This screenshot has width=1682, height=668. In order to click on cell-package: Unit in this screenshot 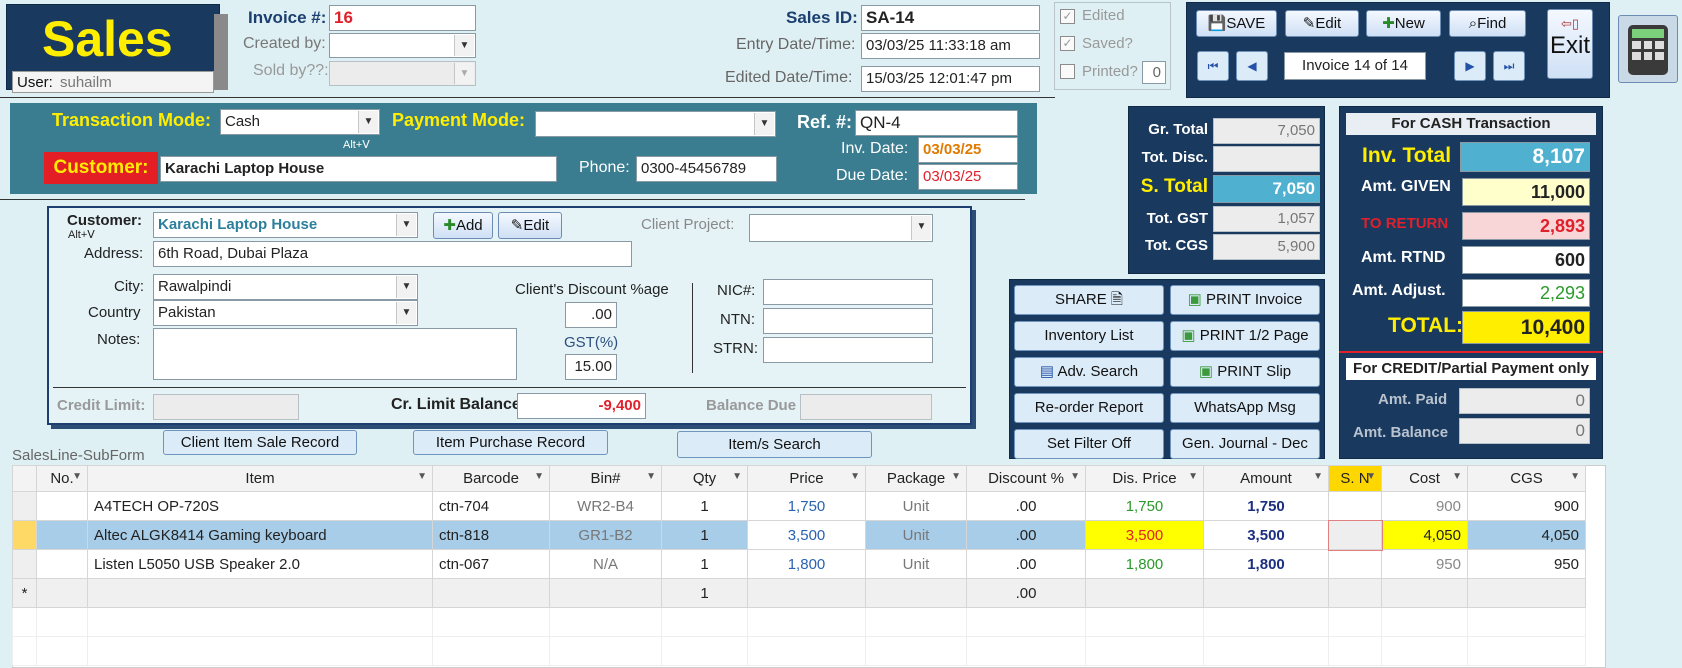, I will do `click(916, 535)`.